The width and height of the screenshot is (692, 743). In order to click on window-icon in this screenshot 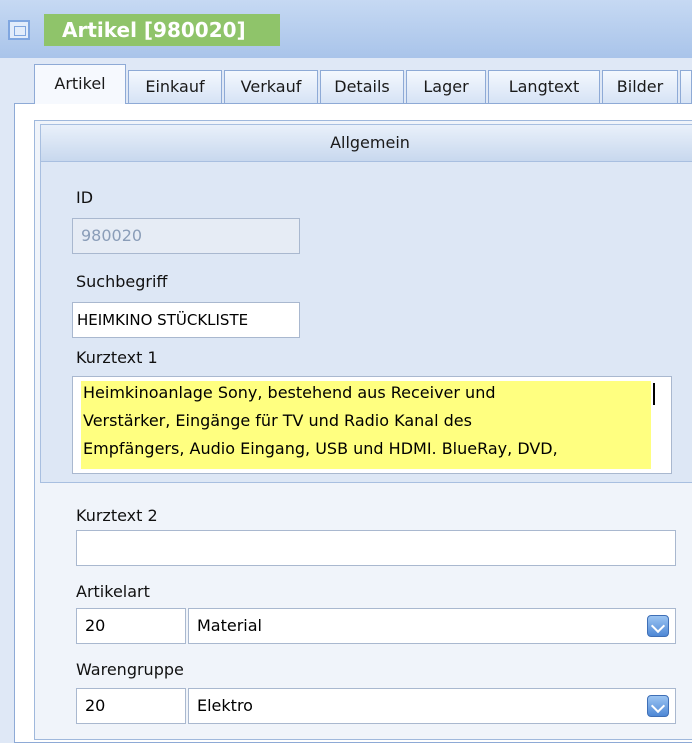, I will do `click(19, 30)`.